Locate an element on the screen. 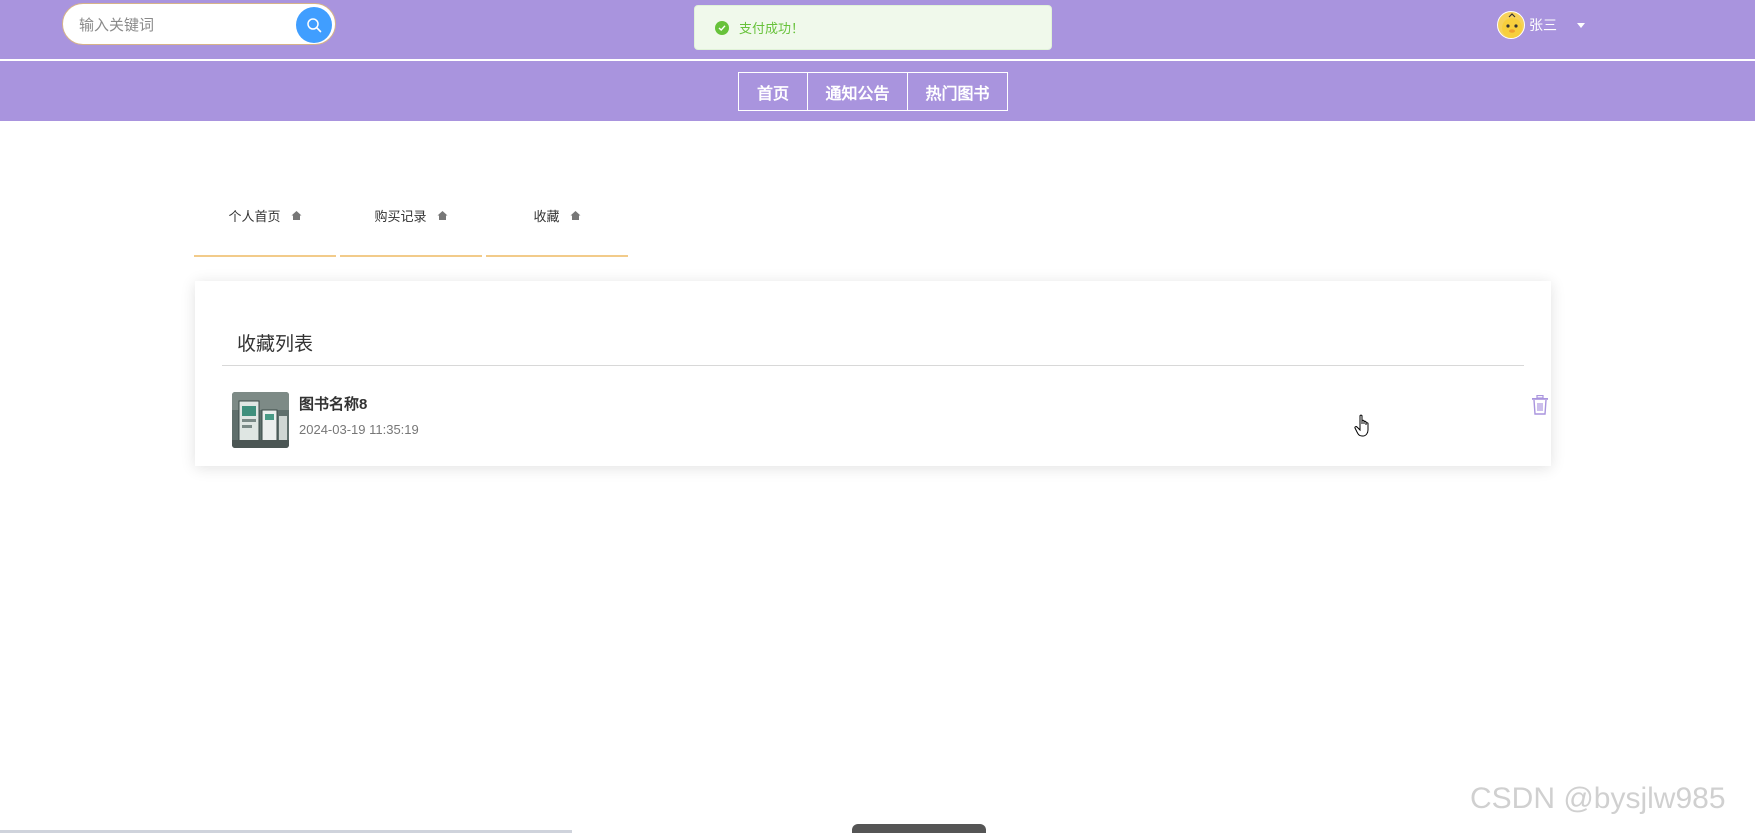  toast-message: 支付成功！ is located at coordinates (772, 28).